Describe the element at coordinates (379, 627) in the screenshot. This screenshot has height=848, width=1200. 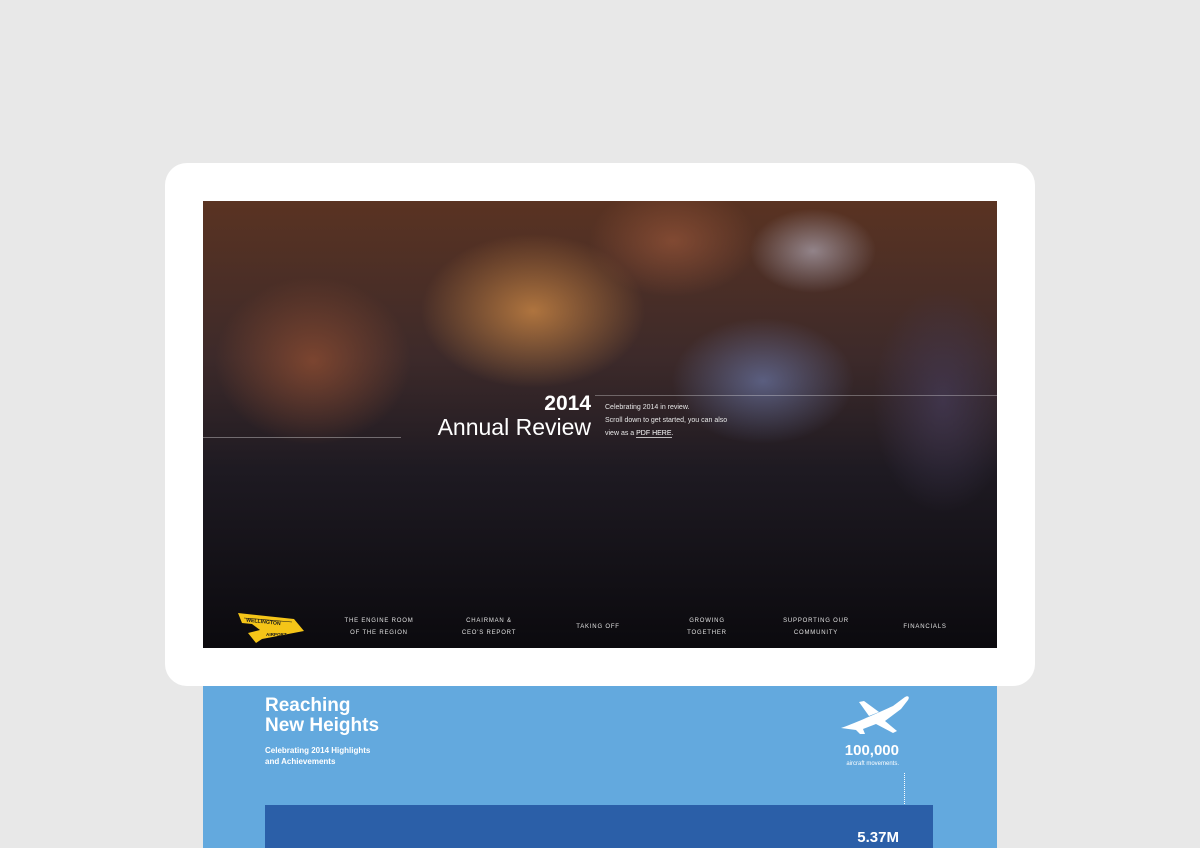
I see `nav-engine-room: THE ENGINE ROOM OF THE REGION` at that location.